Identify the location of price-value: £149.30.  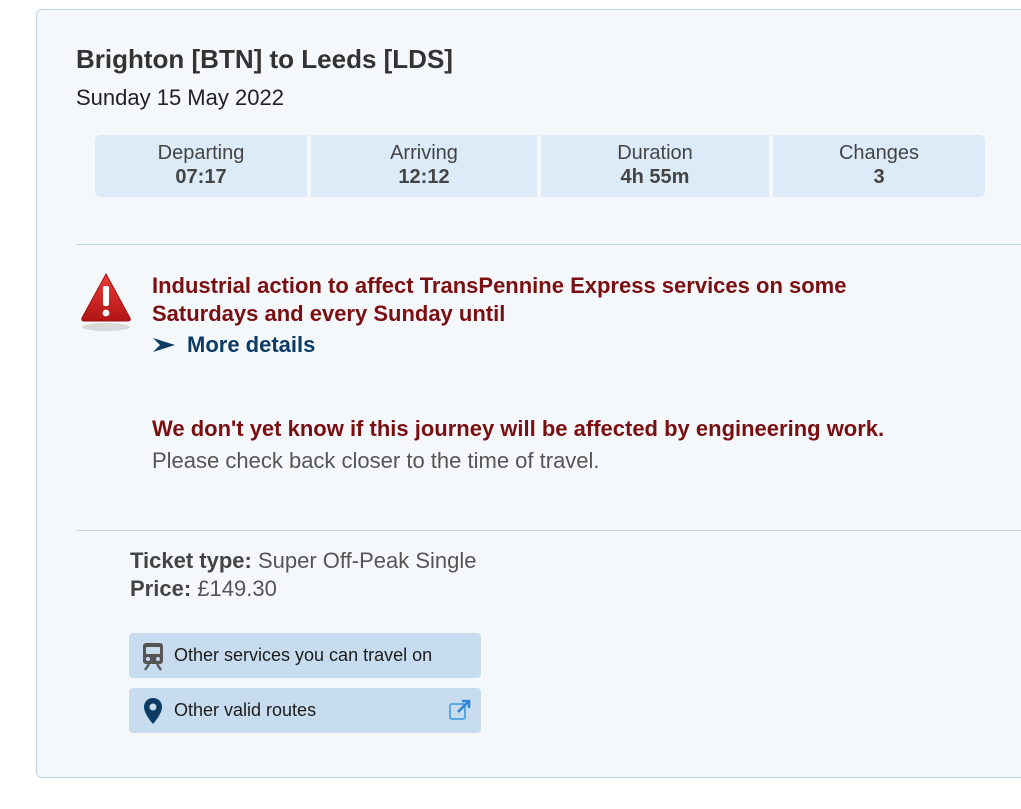
(237, 588).